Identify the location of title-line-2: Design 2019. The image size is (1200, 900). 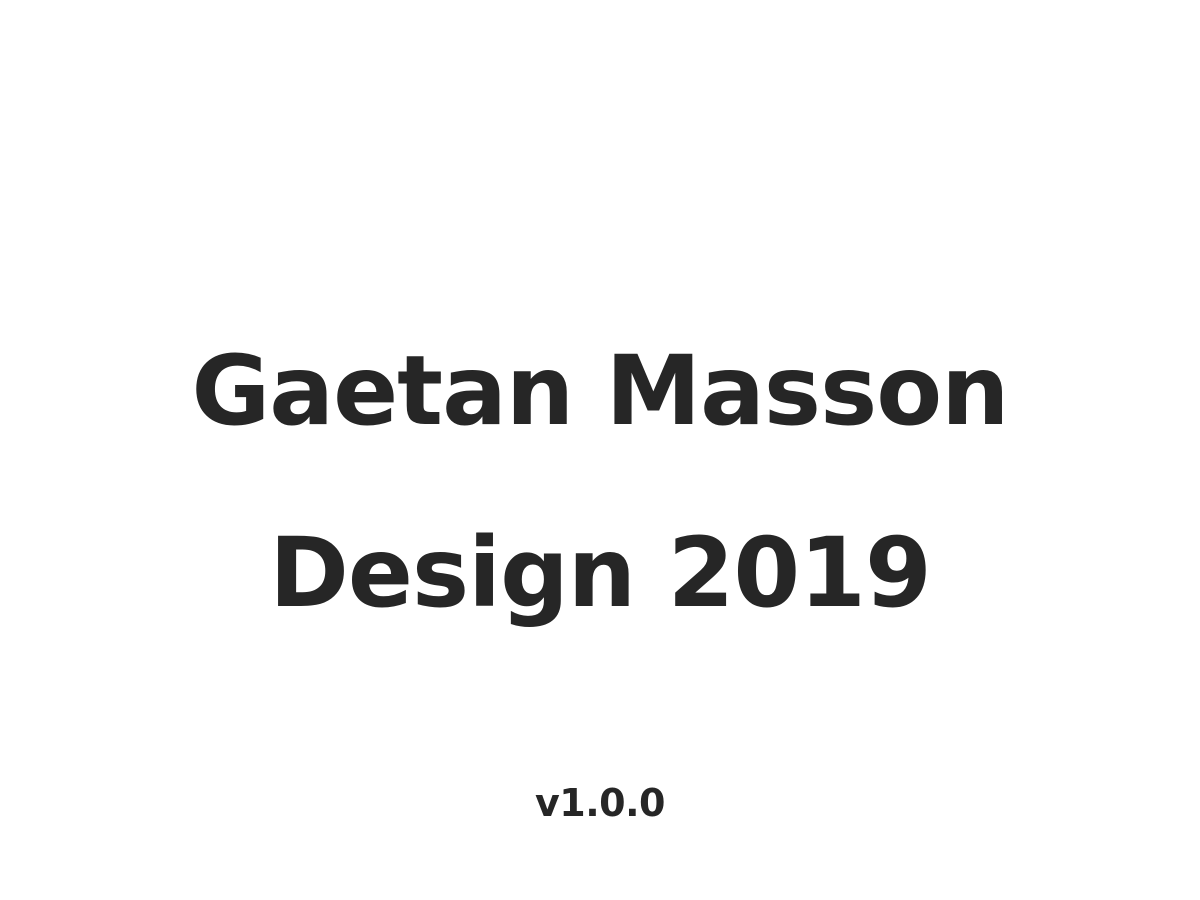
(600, 573).